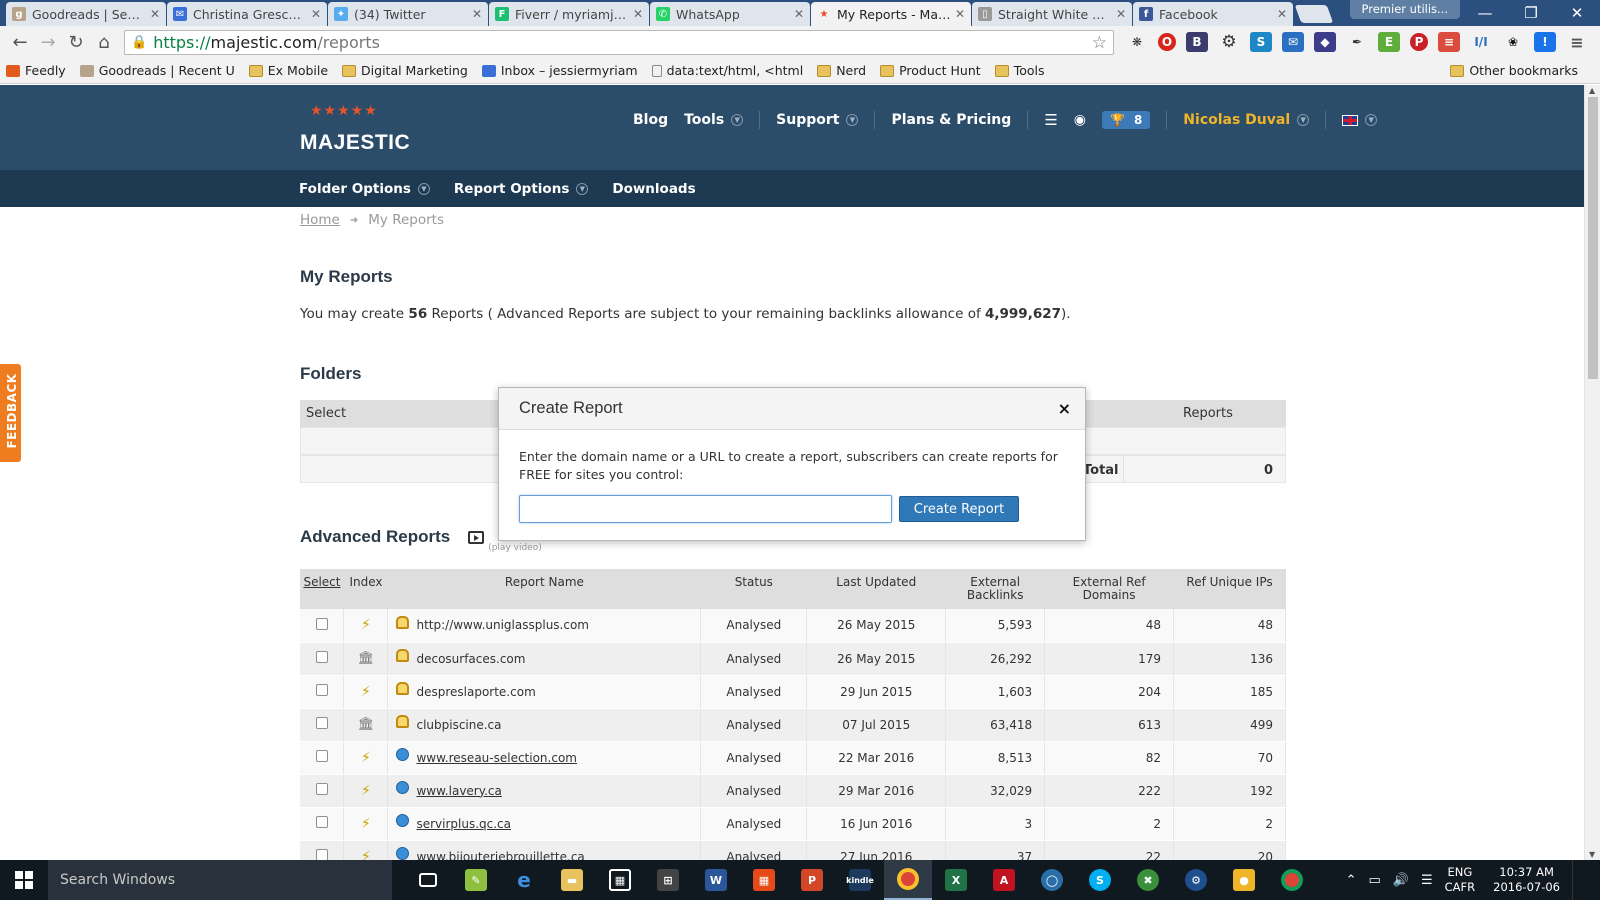 This screenshot has width=1600, height=900. Describe the element at coordinates (951, 120) in the screenshot. I see `nav-plans-pricing: Plans & Pricing` at that location.